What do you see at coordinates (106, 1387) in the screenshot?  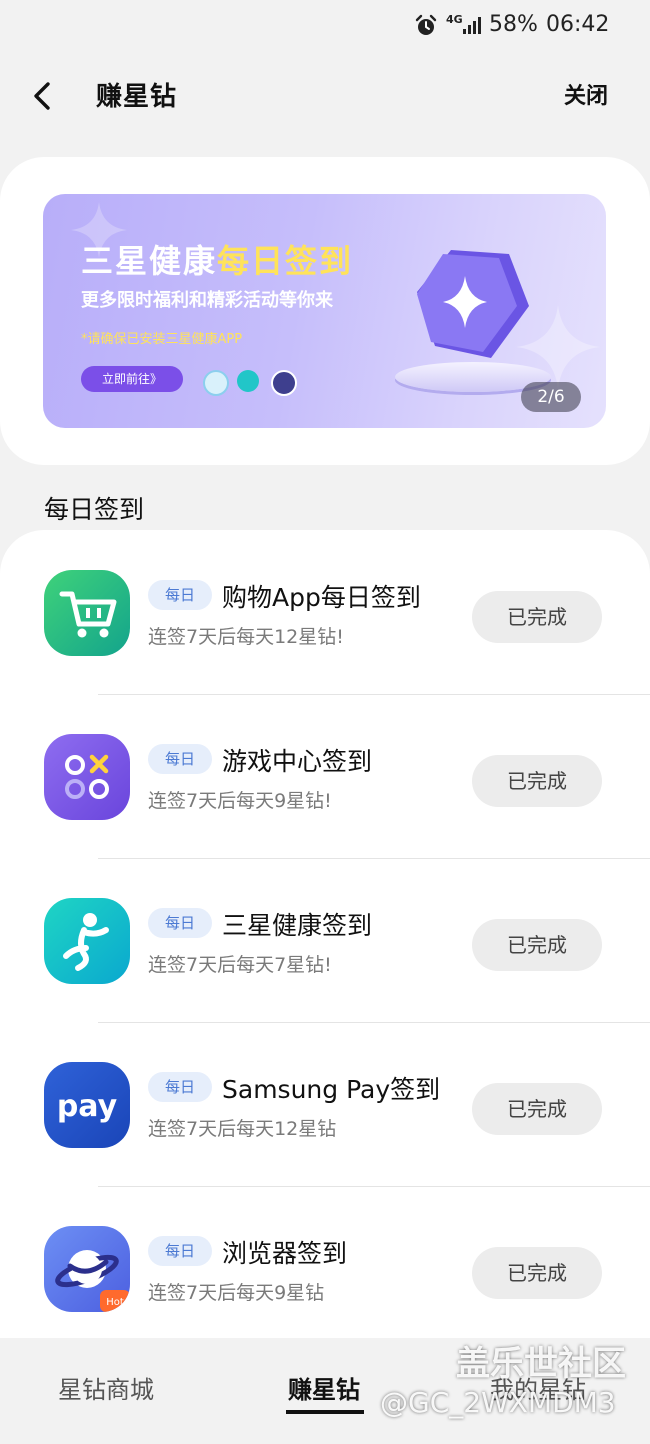 I see `tab-star-mall: 星钻商城` at bounding box center [106, 1387].